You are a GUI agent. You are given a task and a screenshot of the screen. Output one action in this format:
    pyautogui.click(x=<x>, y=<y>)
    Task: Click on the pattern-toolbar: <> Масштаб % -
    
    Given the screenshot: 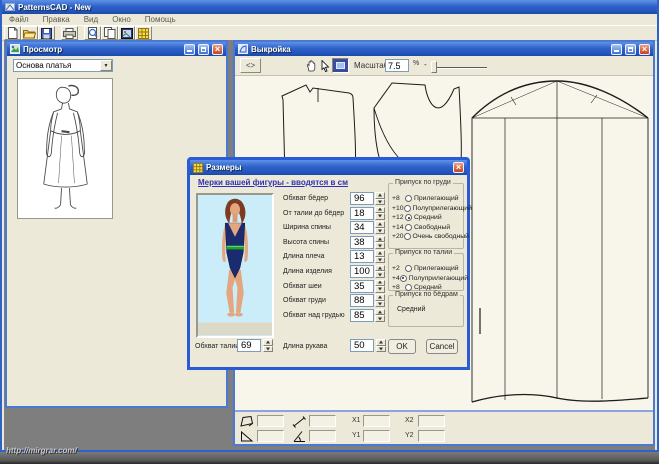 What is the action you would take?
    pyautogui.click(x=444, y=66)
    